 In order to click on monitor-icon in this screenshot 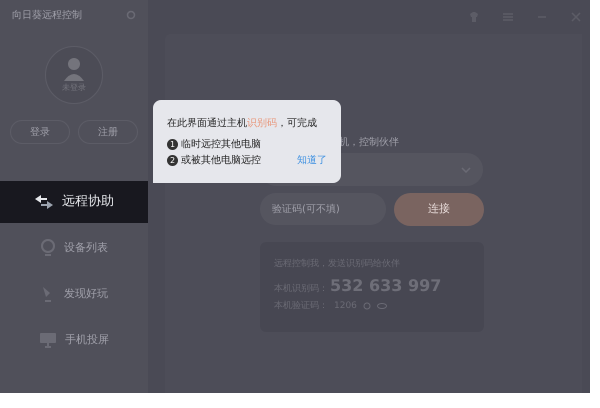, I will do `click(48, 340)`.